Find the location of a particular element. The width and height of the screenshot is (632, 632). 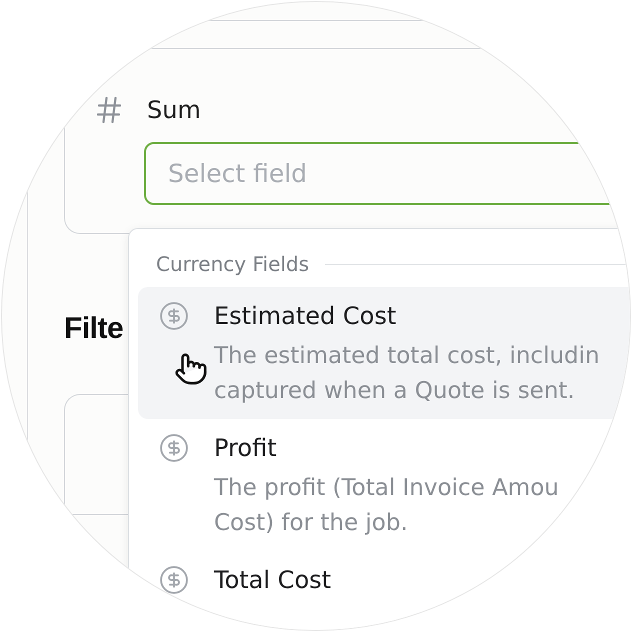

hash-icon is located at coordinates (109, 110).